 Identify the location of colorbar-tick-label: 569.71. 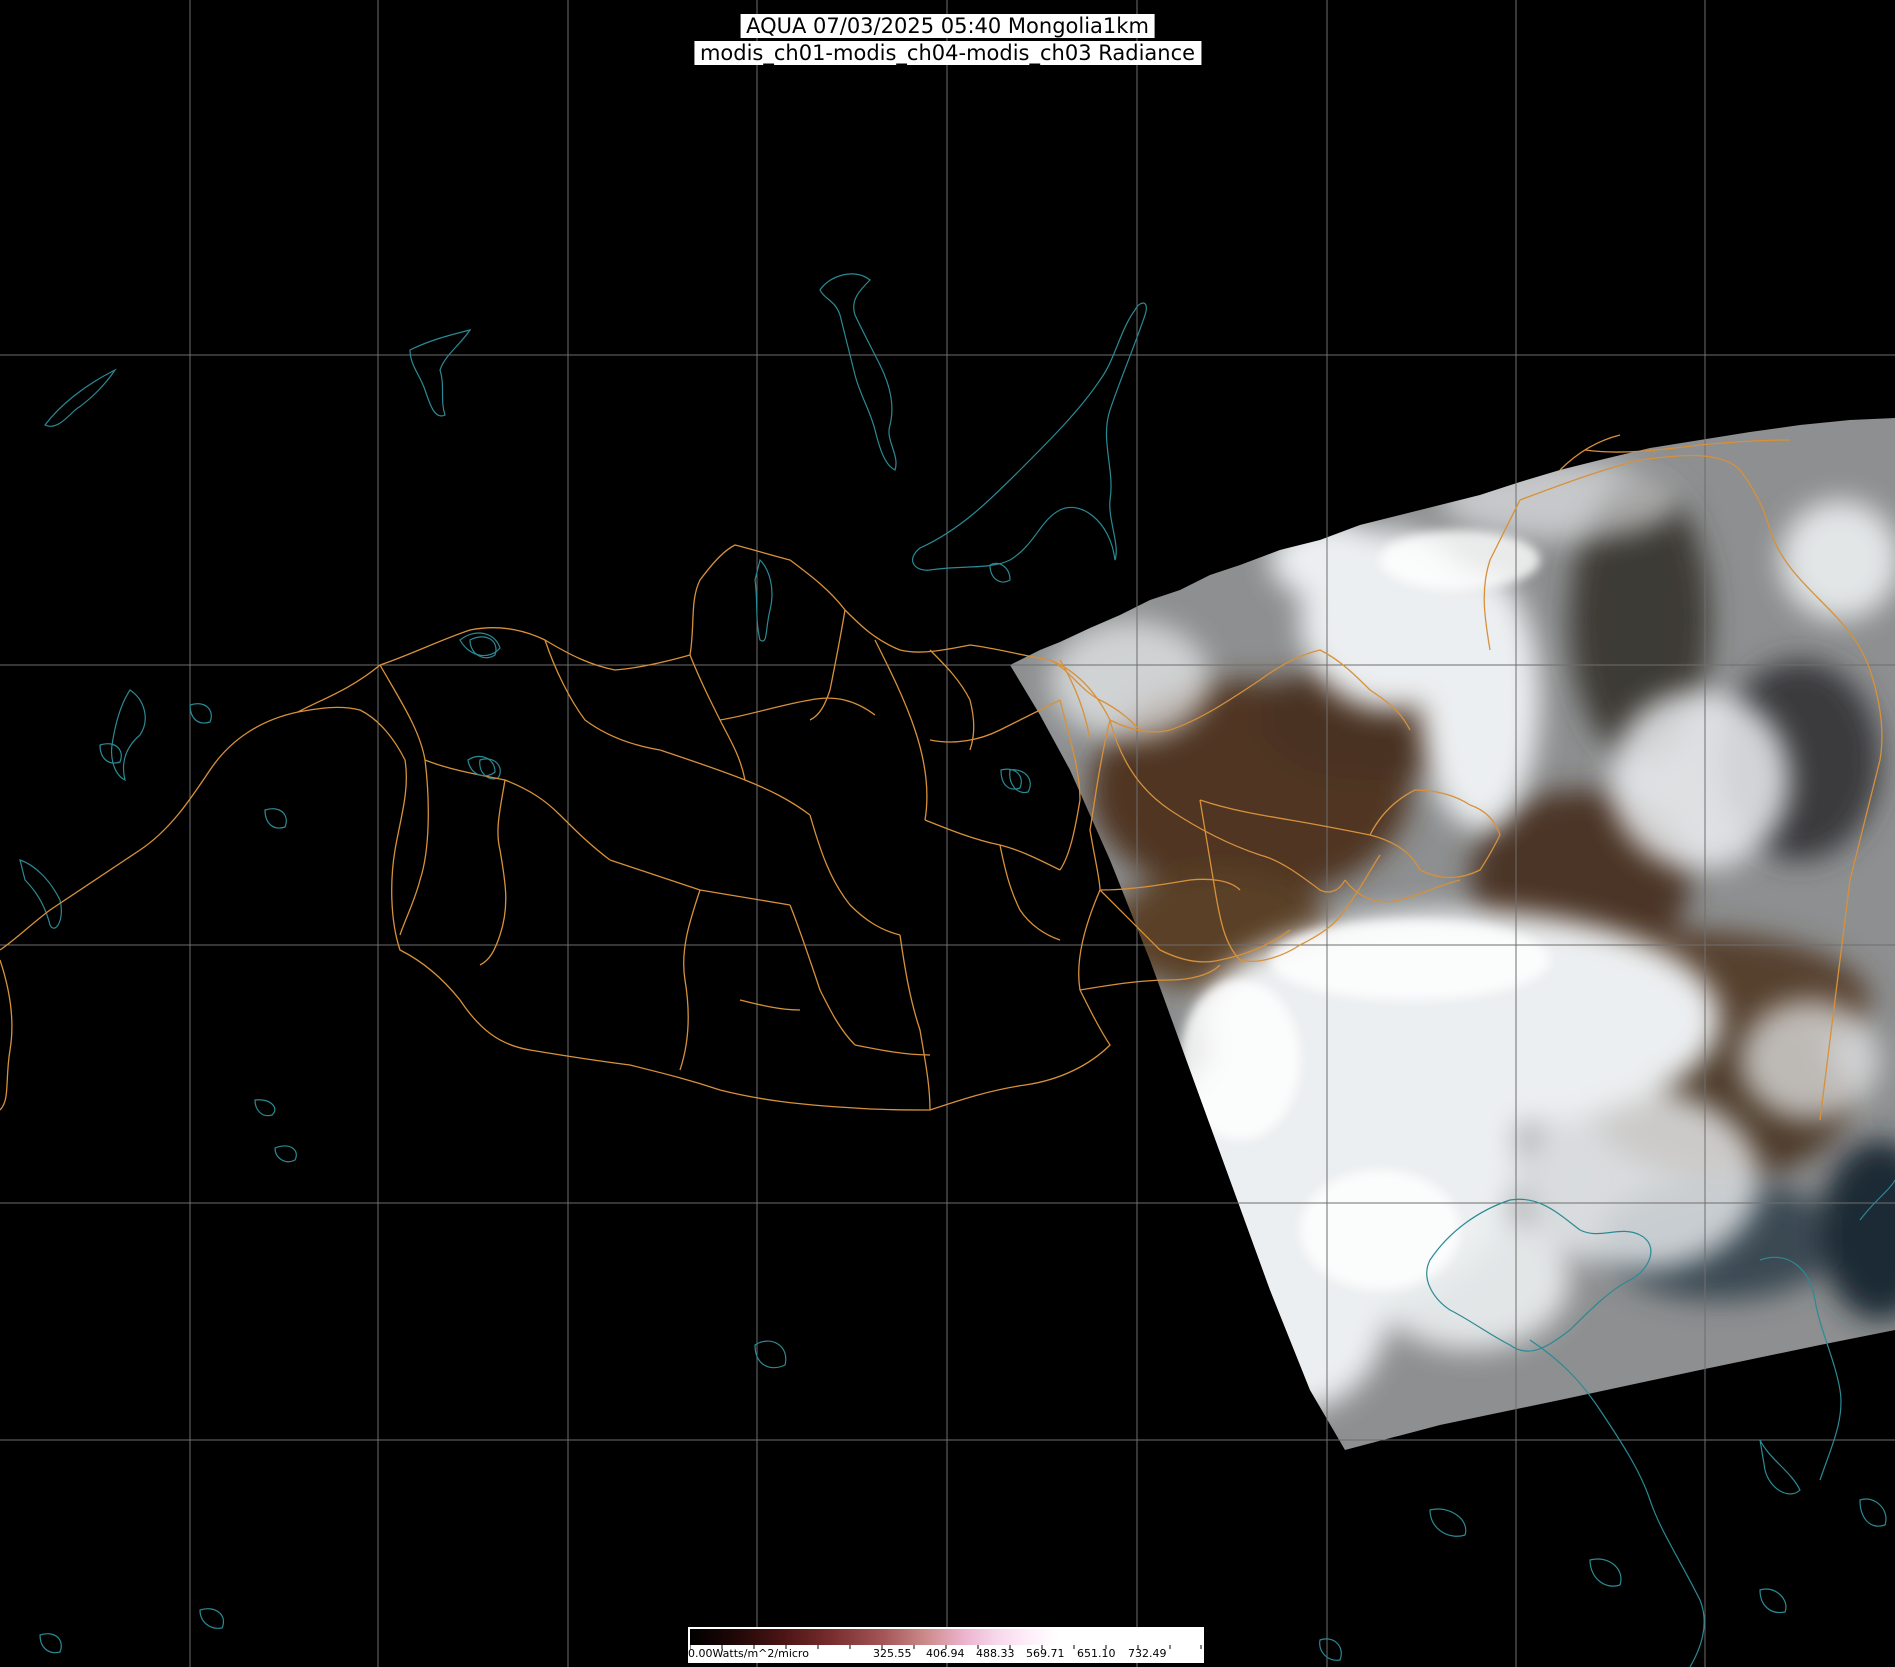
(1045, 1653).